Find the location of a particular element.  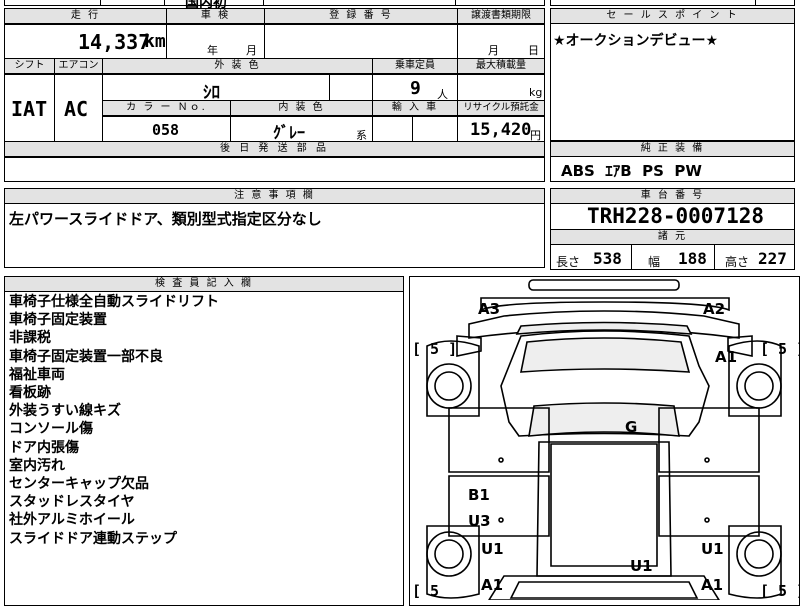

recycle-header: リサイクル預託金 is located at coordinates (501, 108).